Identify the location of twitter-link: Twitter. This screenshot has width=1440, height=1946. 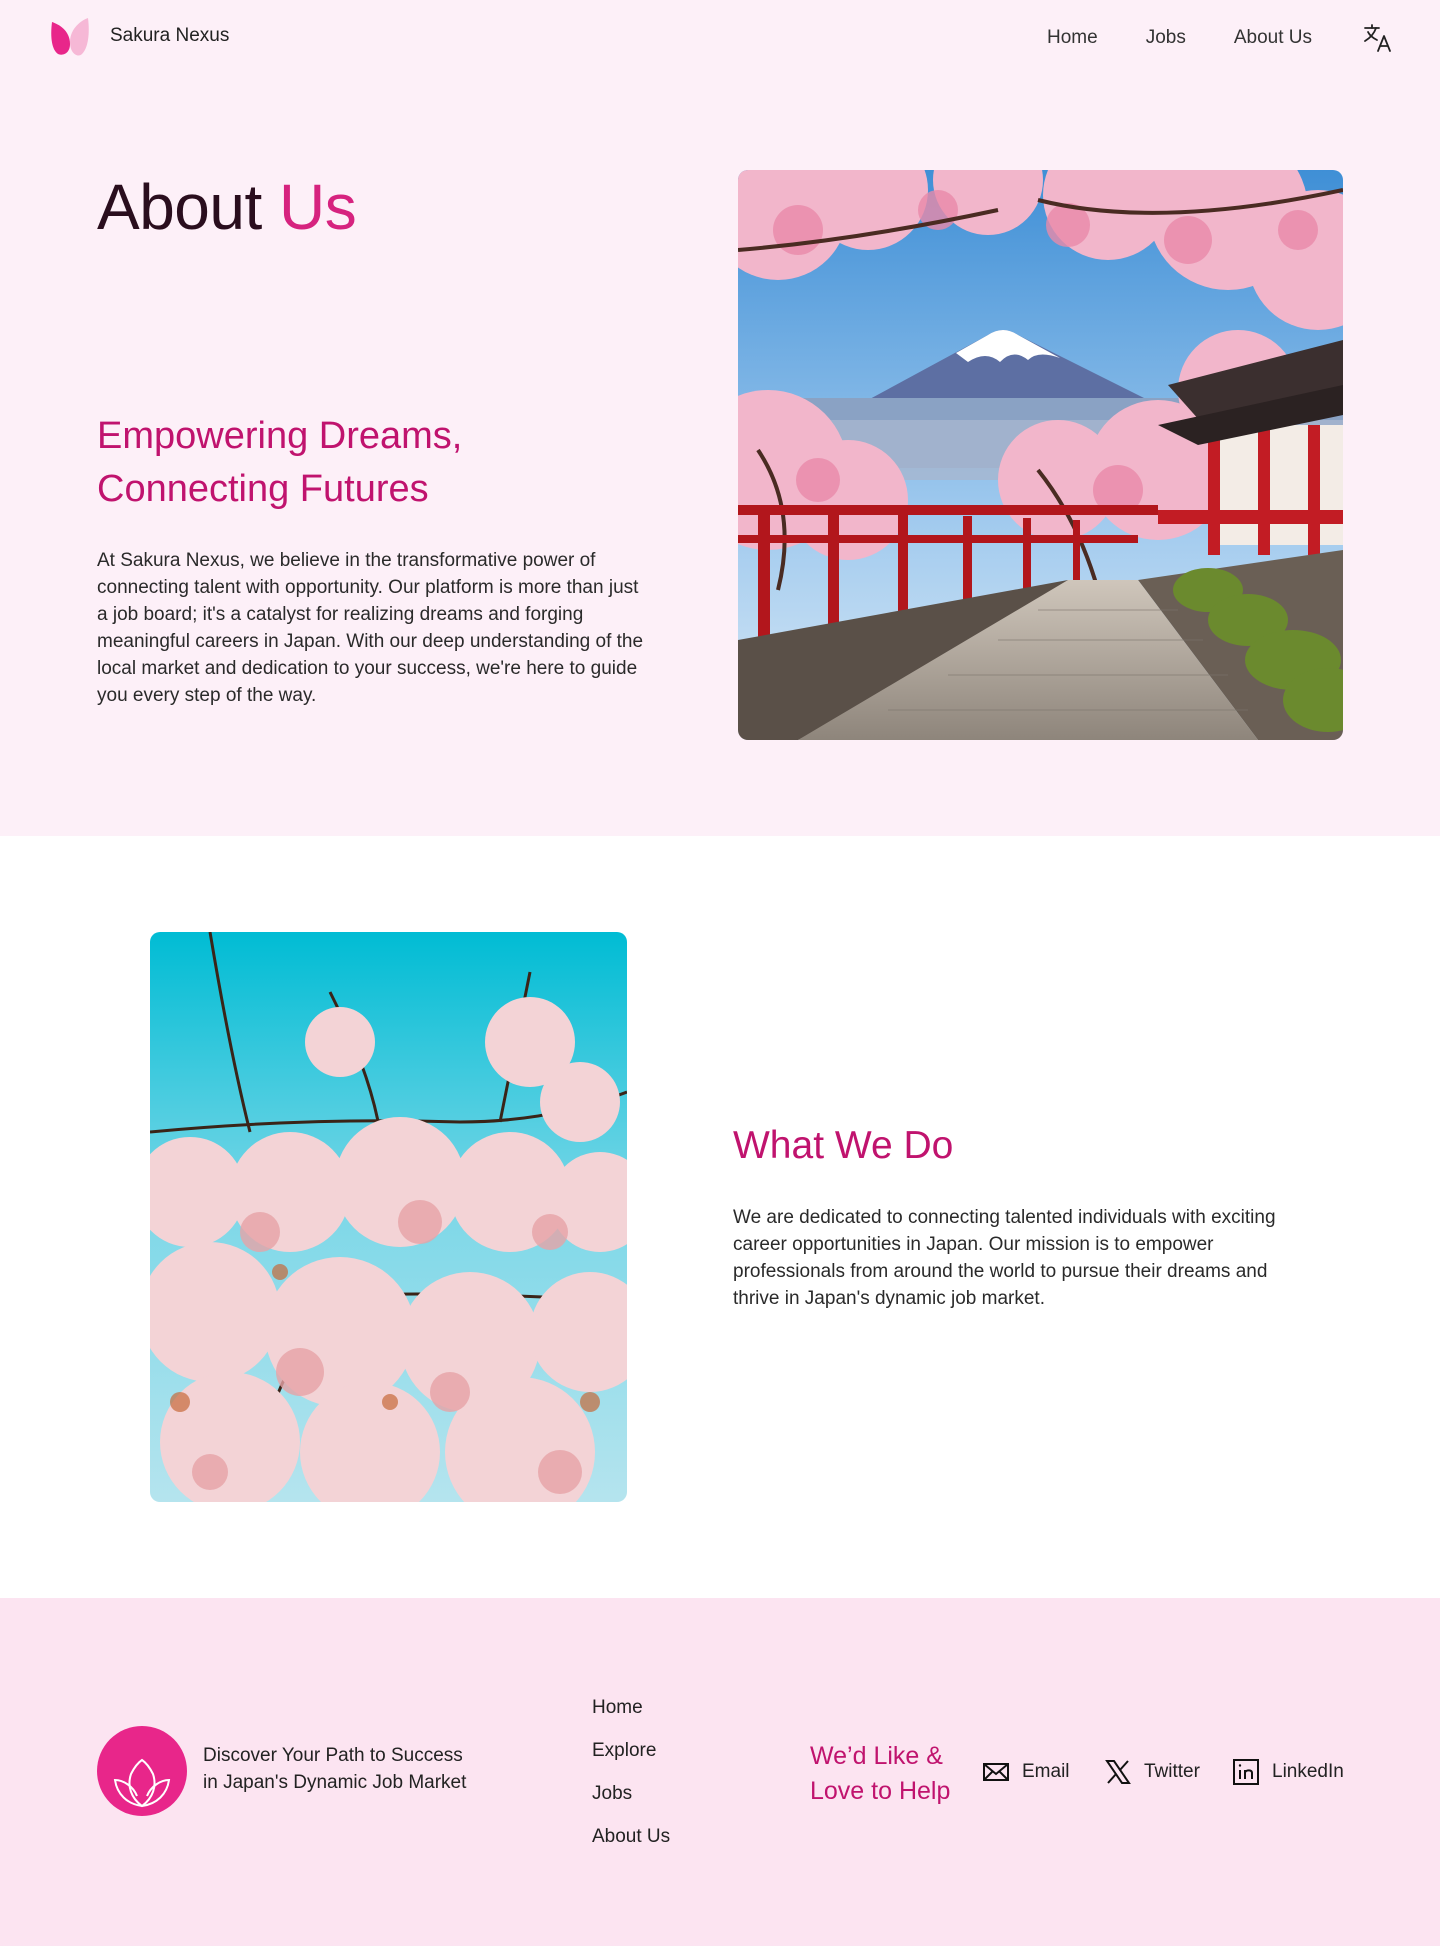
(1152, 1772).